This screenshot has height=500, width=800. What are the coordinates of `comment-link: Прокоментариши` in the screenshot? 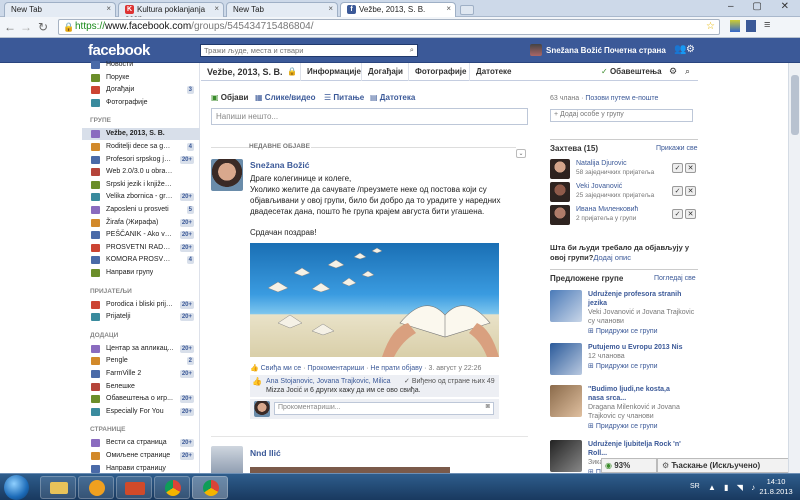 It's located at (335, 368).